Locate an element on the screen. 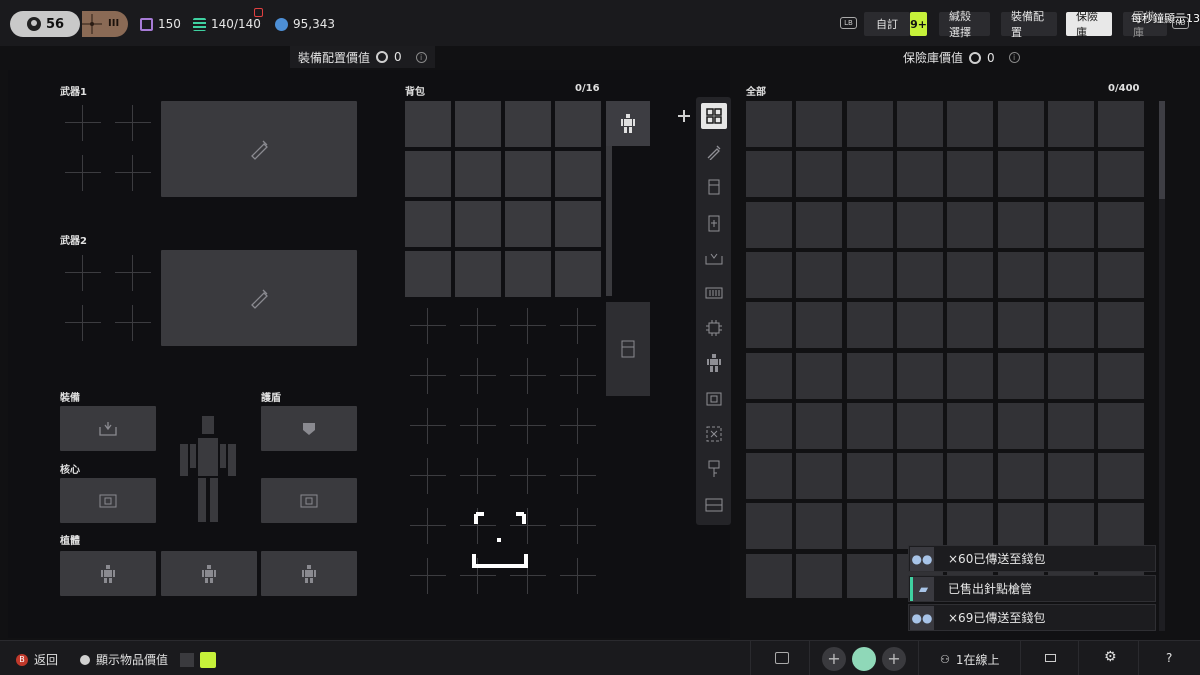 Image resolution: width=1200 pixels, height=675 pixels. grid-icon is located at coordinates (714, 116).